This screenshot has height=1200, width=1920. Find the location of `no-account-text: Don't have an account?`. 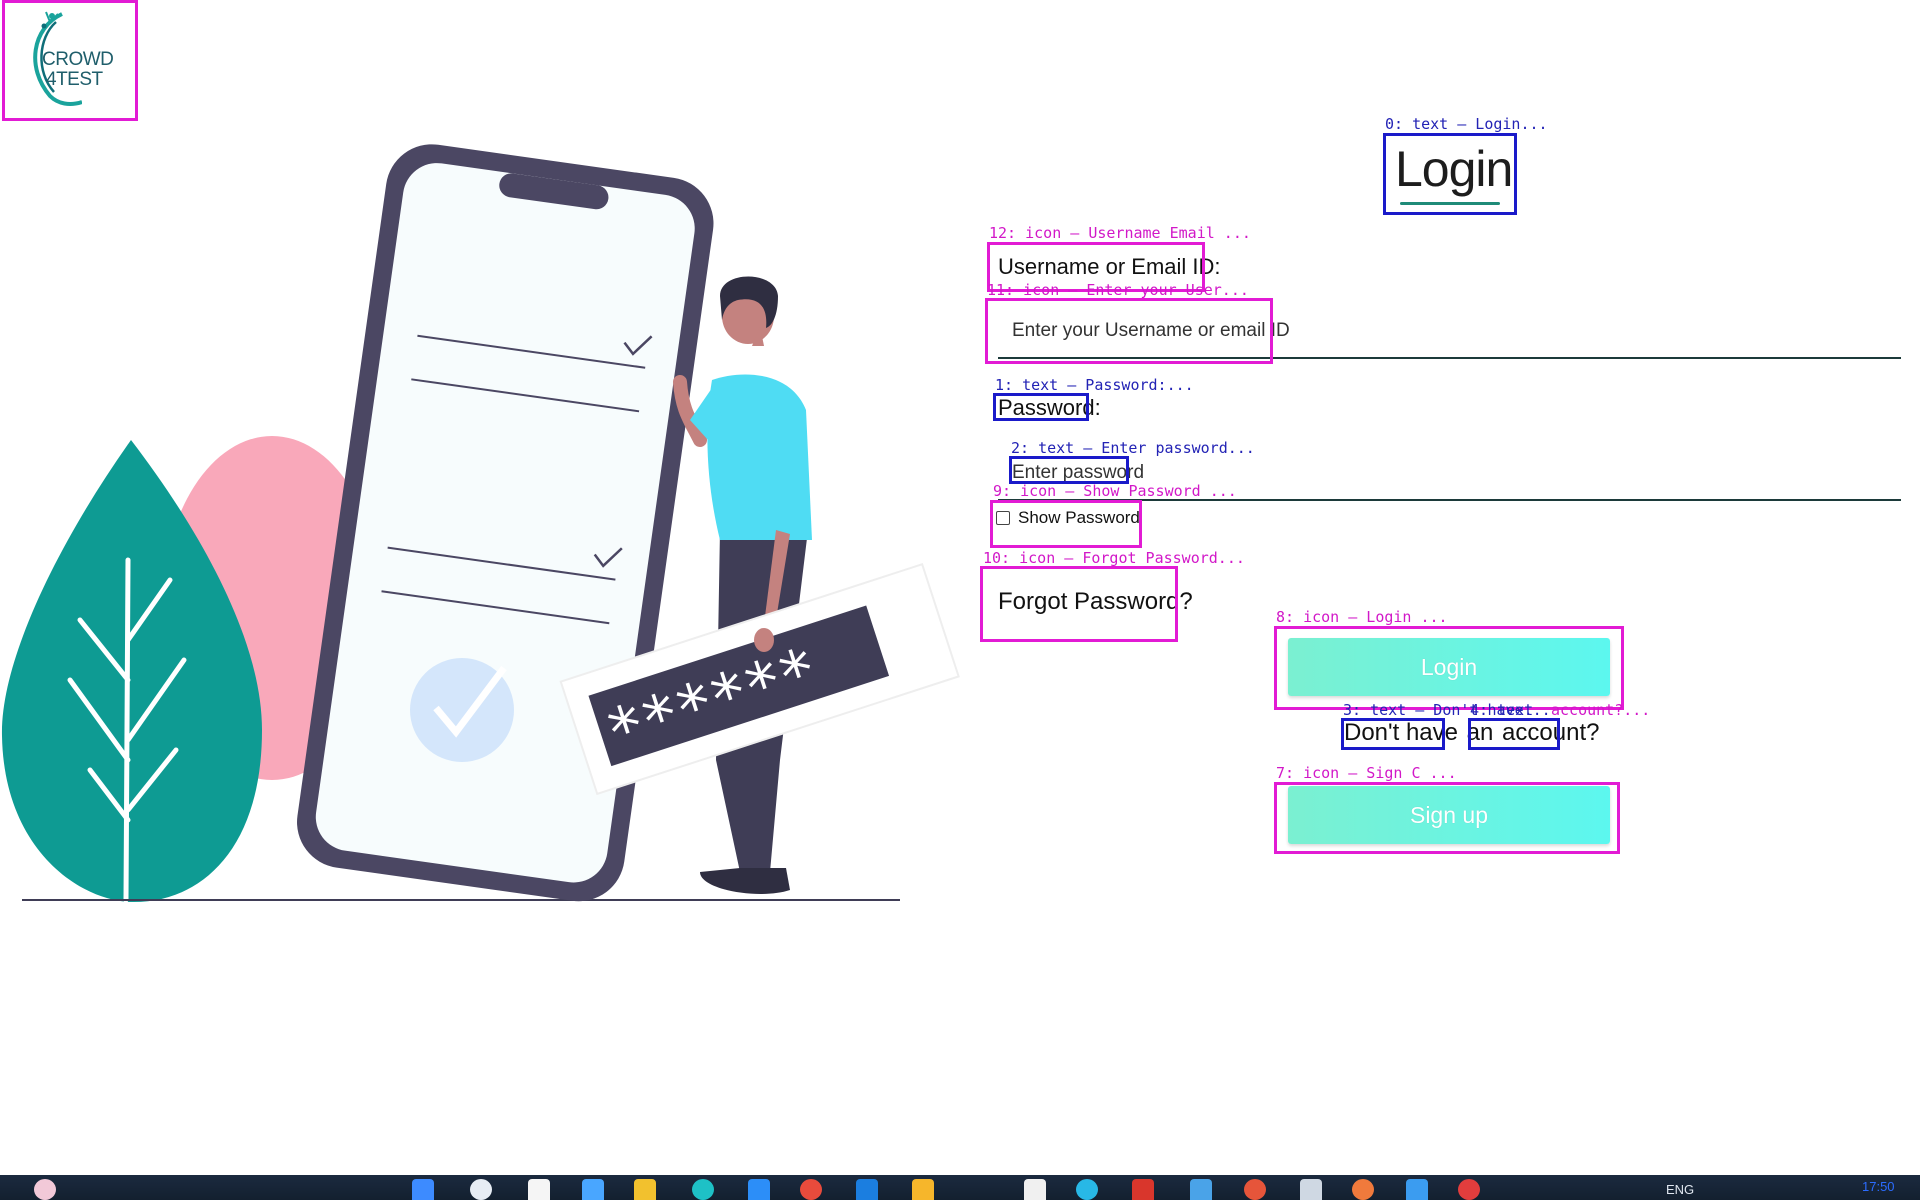

no-account-text: Don't have an account? is located at coordinates (1472, 733).